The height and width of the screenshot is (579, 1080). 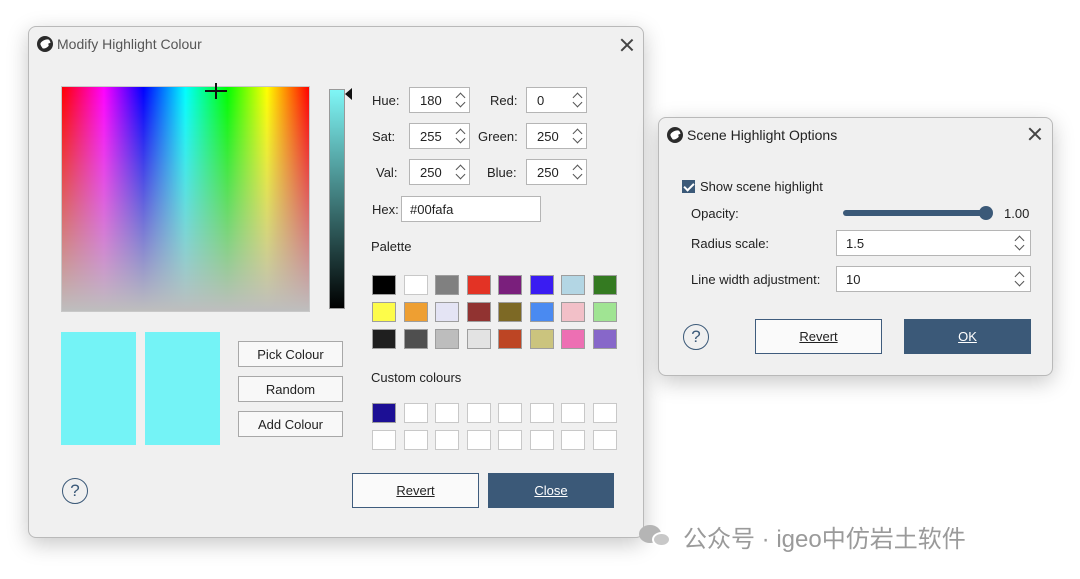 I want to click on sat-label: Sat:, so click(x=384, y=136).